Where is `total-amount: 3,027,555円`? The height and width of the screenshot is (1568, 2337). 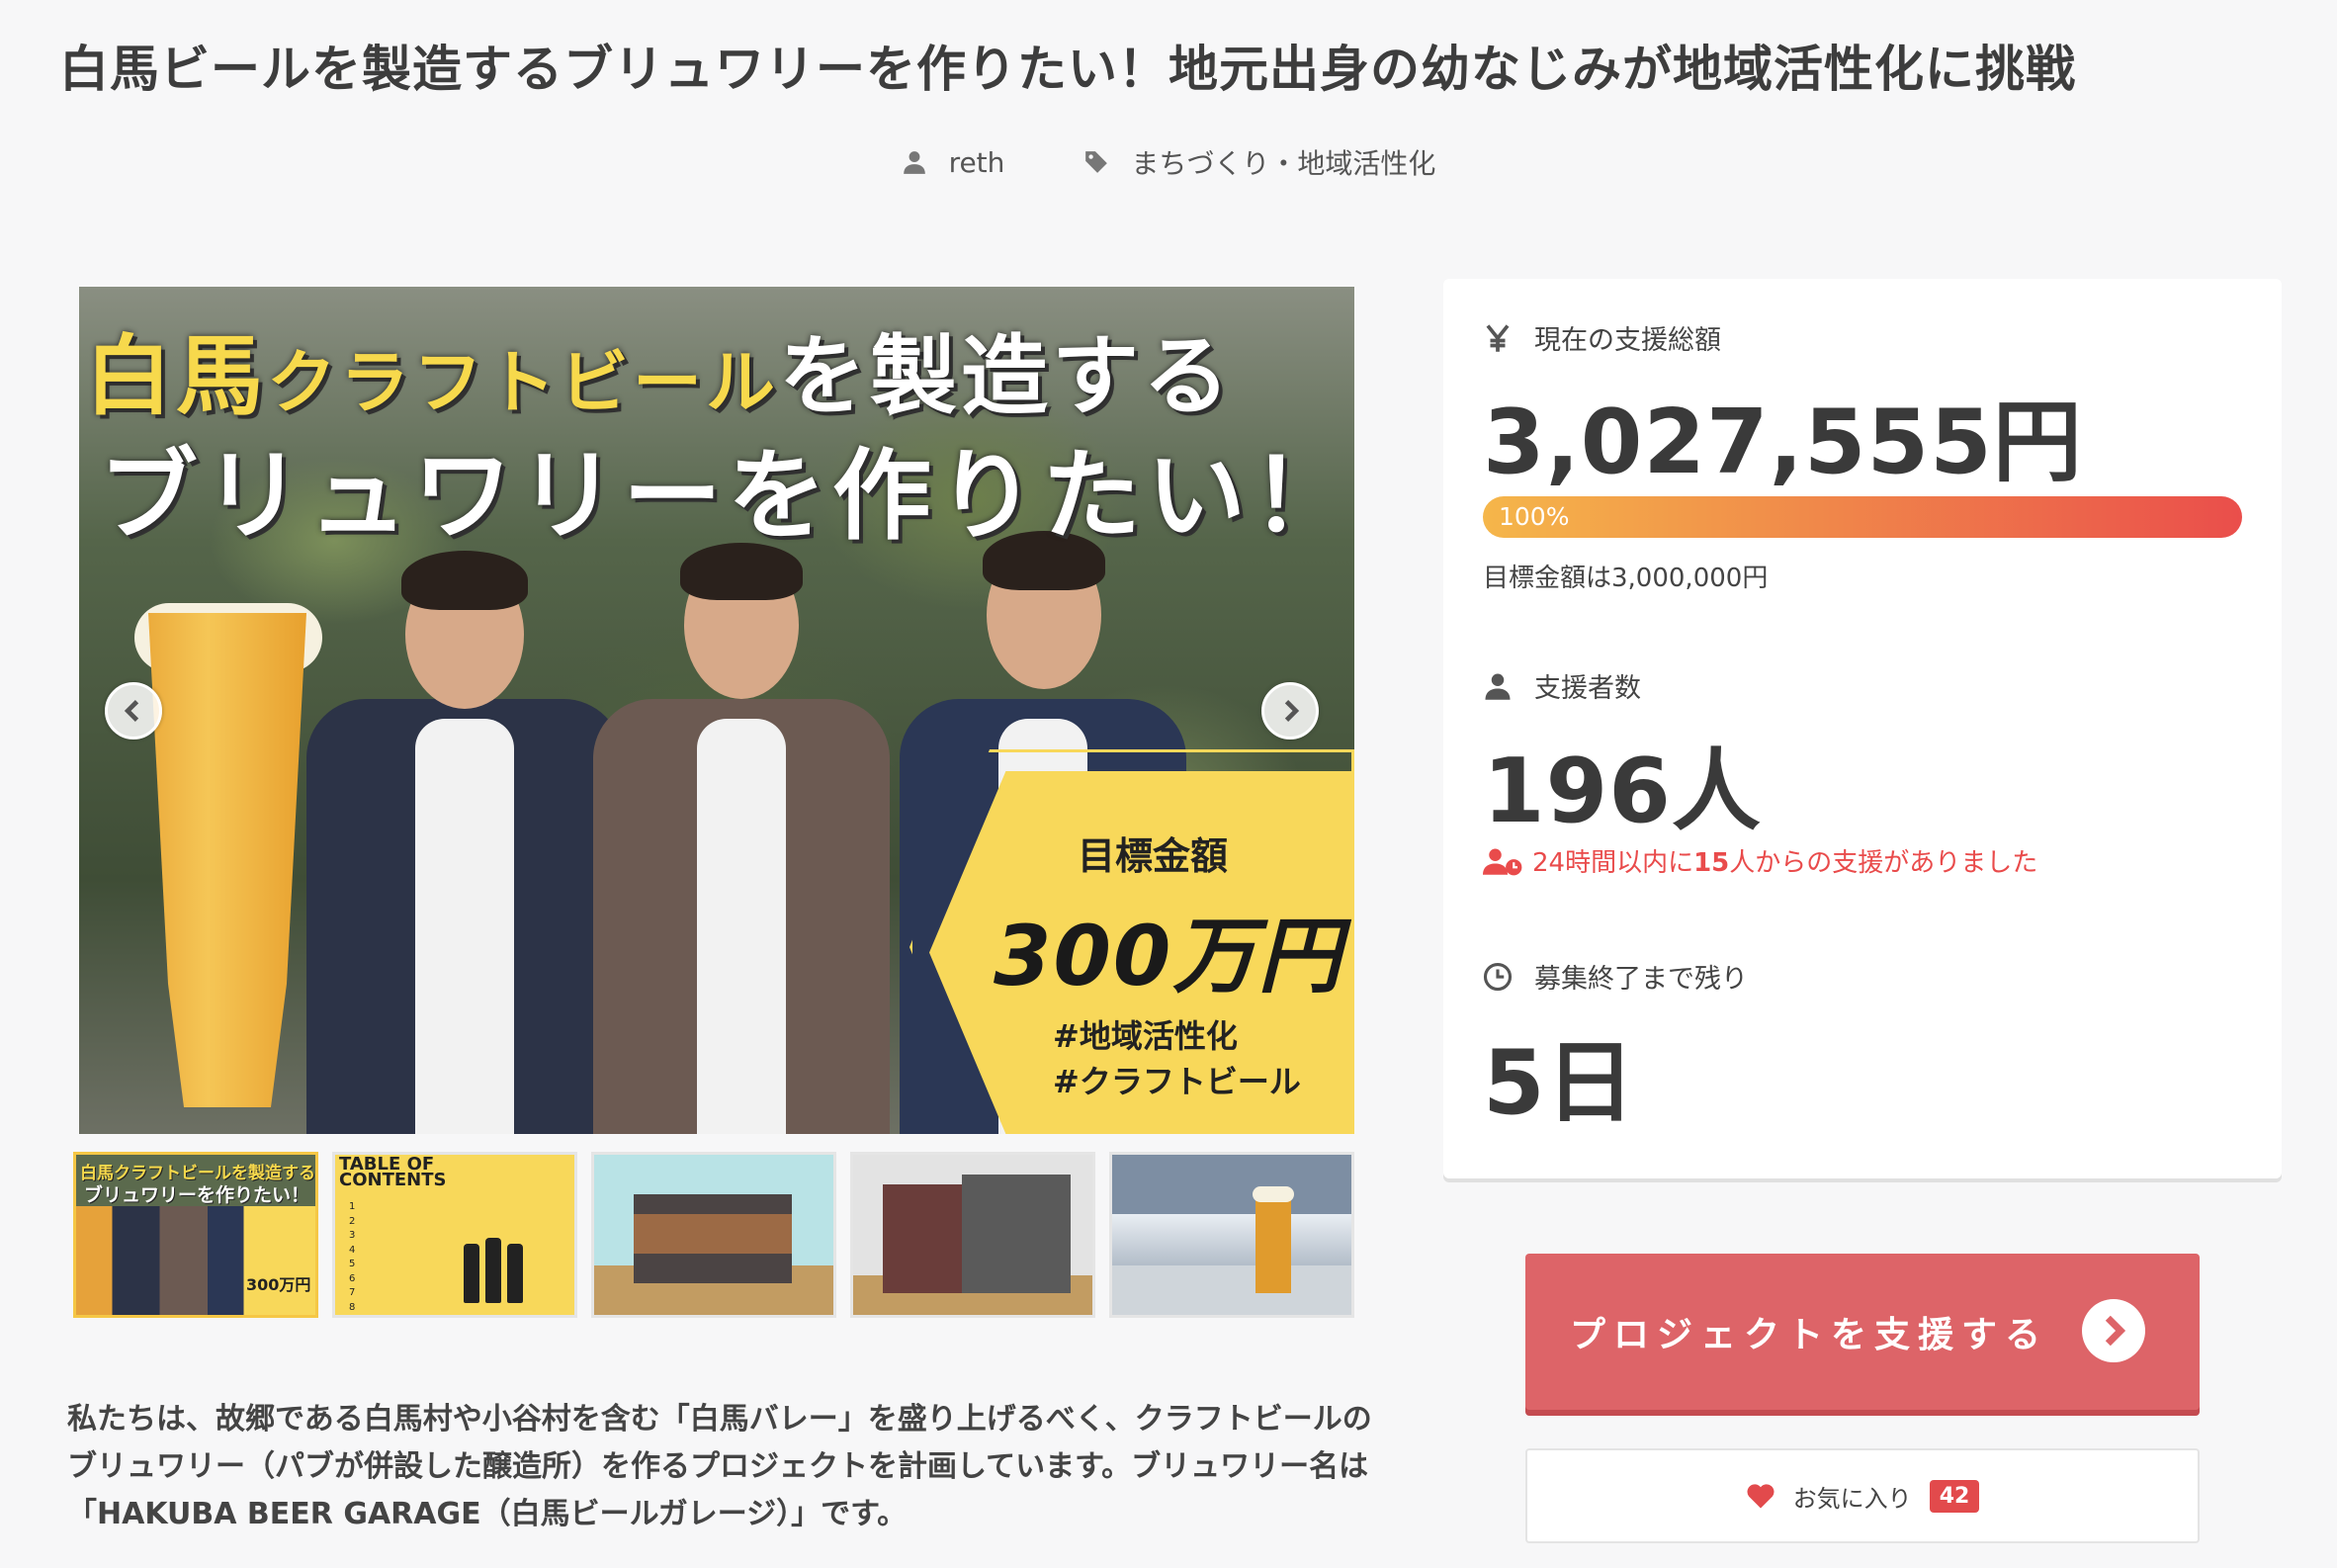
total-amount: 3,027,555円 is located at coordinates (1783, 442).